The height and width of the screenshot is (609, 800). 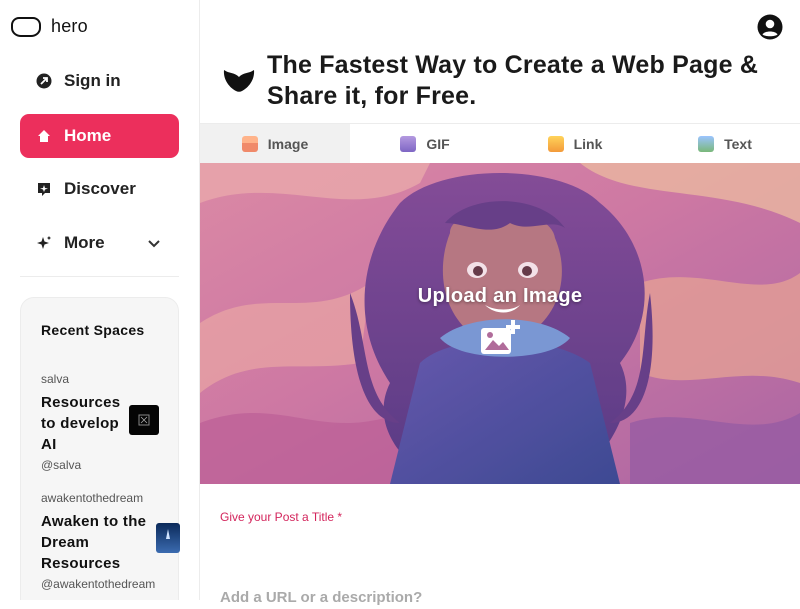 I want to click on tab-label: GIF, so click(x=438, y=144).